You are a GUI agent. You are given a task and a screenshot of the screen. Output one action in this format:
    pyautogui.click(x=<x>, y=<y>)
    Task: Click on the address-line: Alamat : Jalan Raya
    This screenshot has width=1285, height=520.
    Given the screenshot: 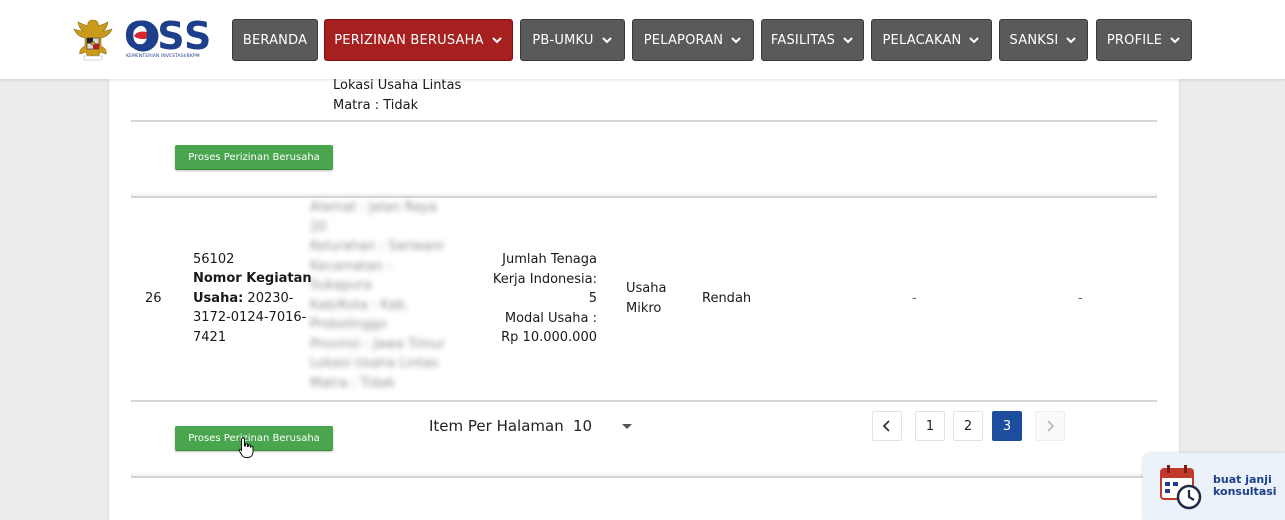 What is the action you would take?
    pyautogui.click(x=373, y=207)
    